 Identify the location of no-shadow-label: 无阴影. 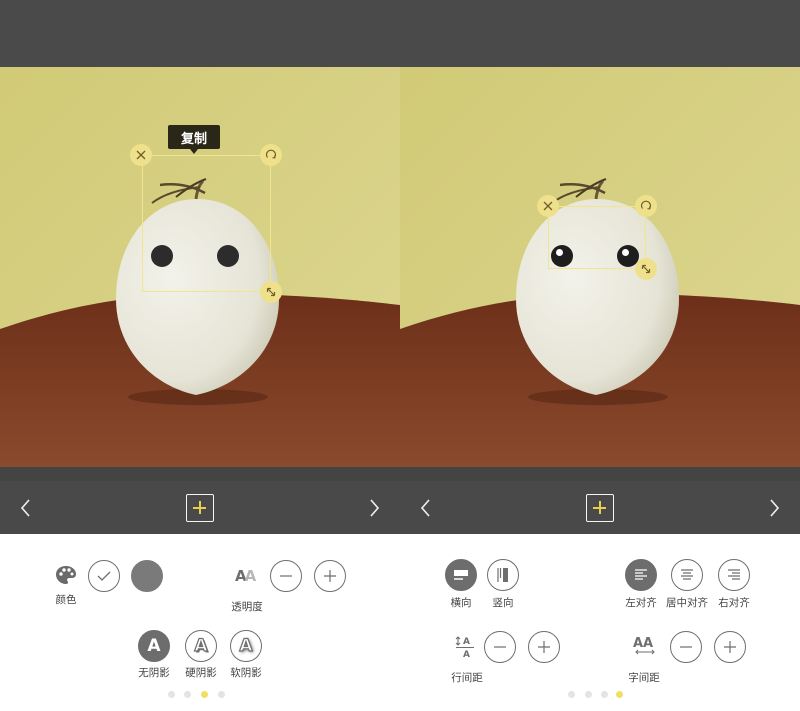
(154, 673).